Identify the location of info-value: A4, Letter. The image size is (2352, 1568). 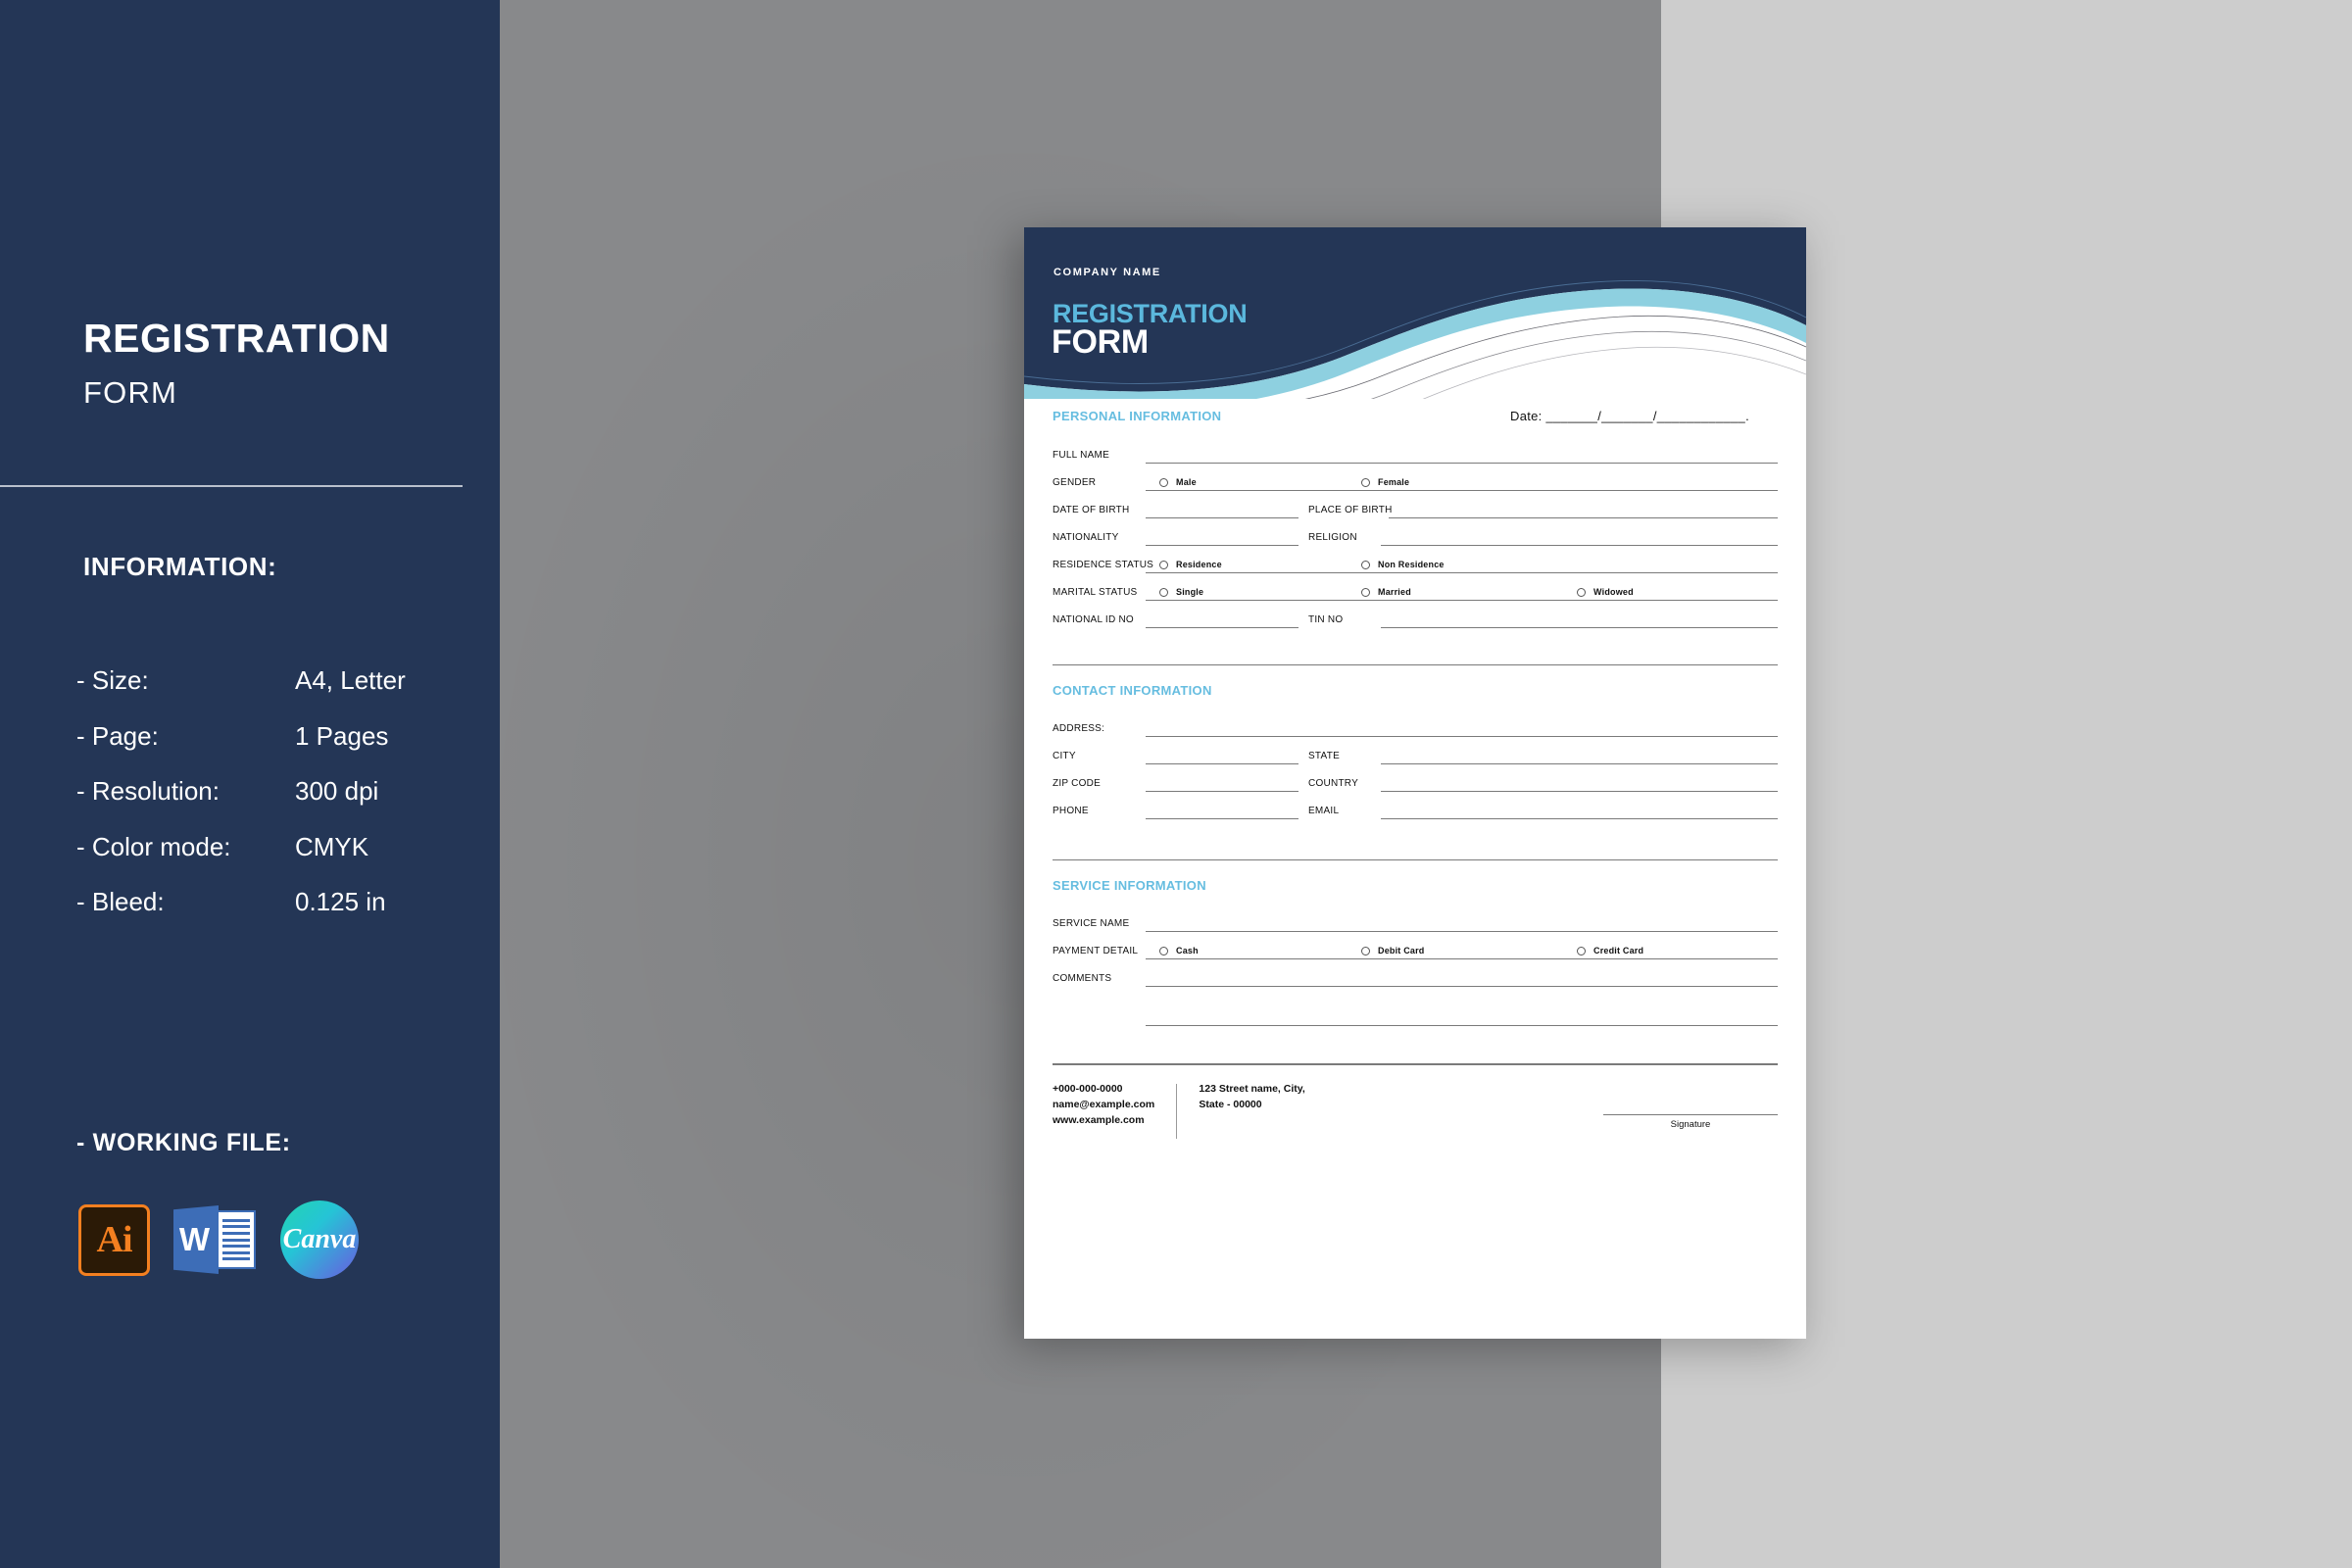
(350, 680).